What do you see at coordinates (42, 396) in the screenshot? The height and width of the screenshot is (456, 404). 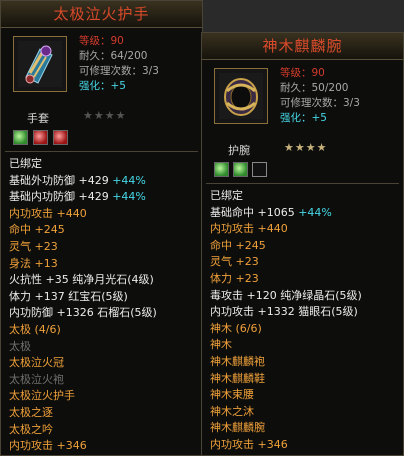 I see `property-text: 太极泣火护手` at bounding box center [42, 396].